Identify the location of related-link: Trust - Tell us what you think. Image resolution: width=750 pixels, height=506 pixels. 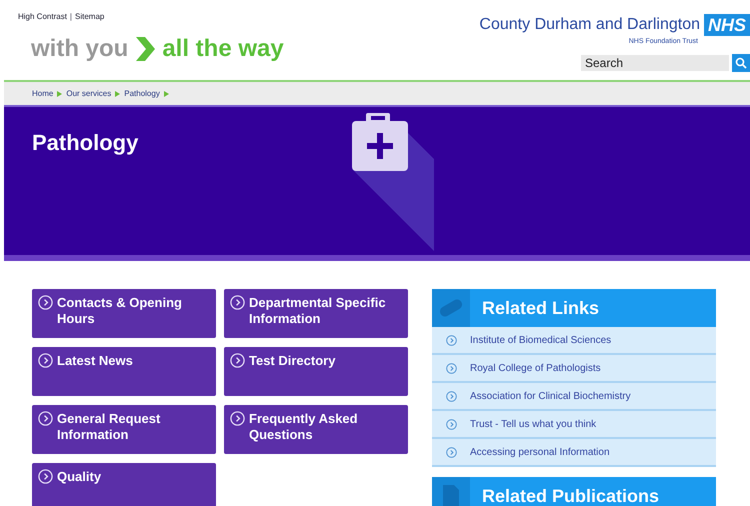
(574, 425).